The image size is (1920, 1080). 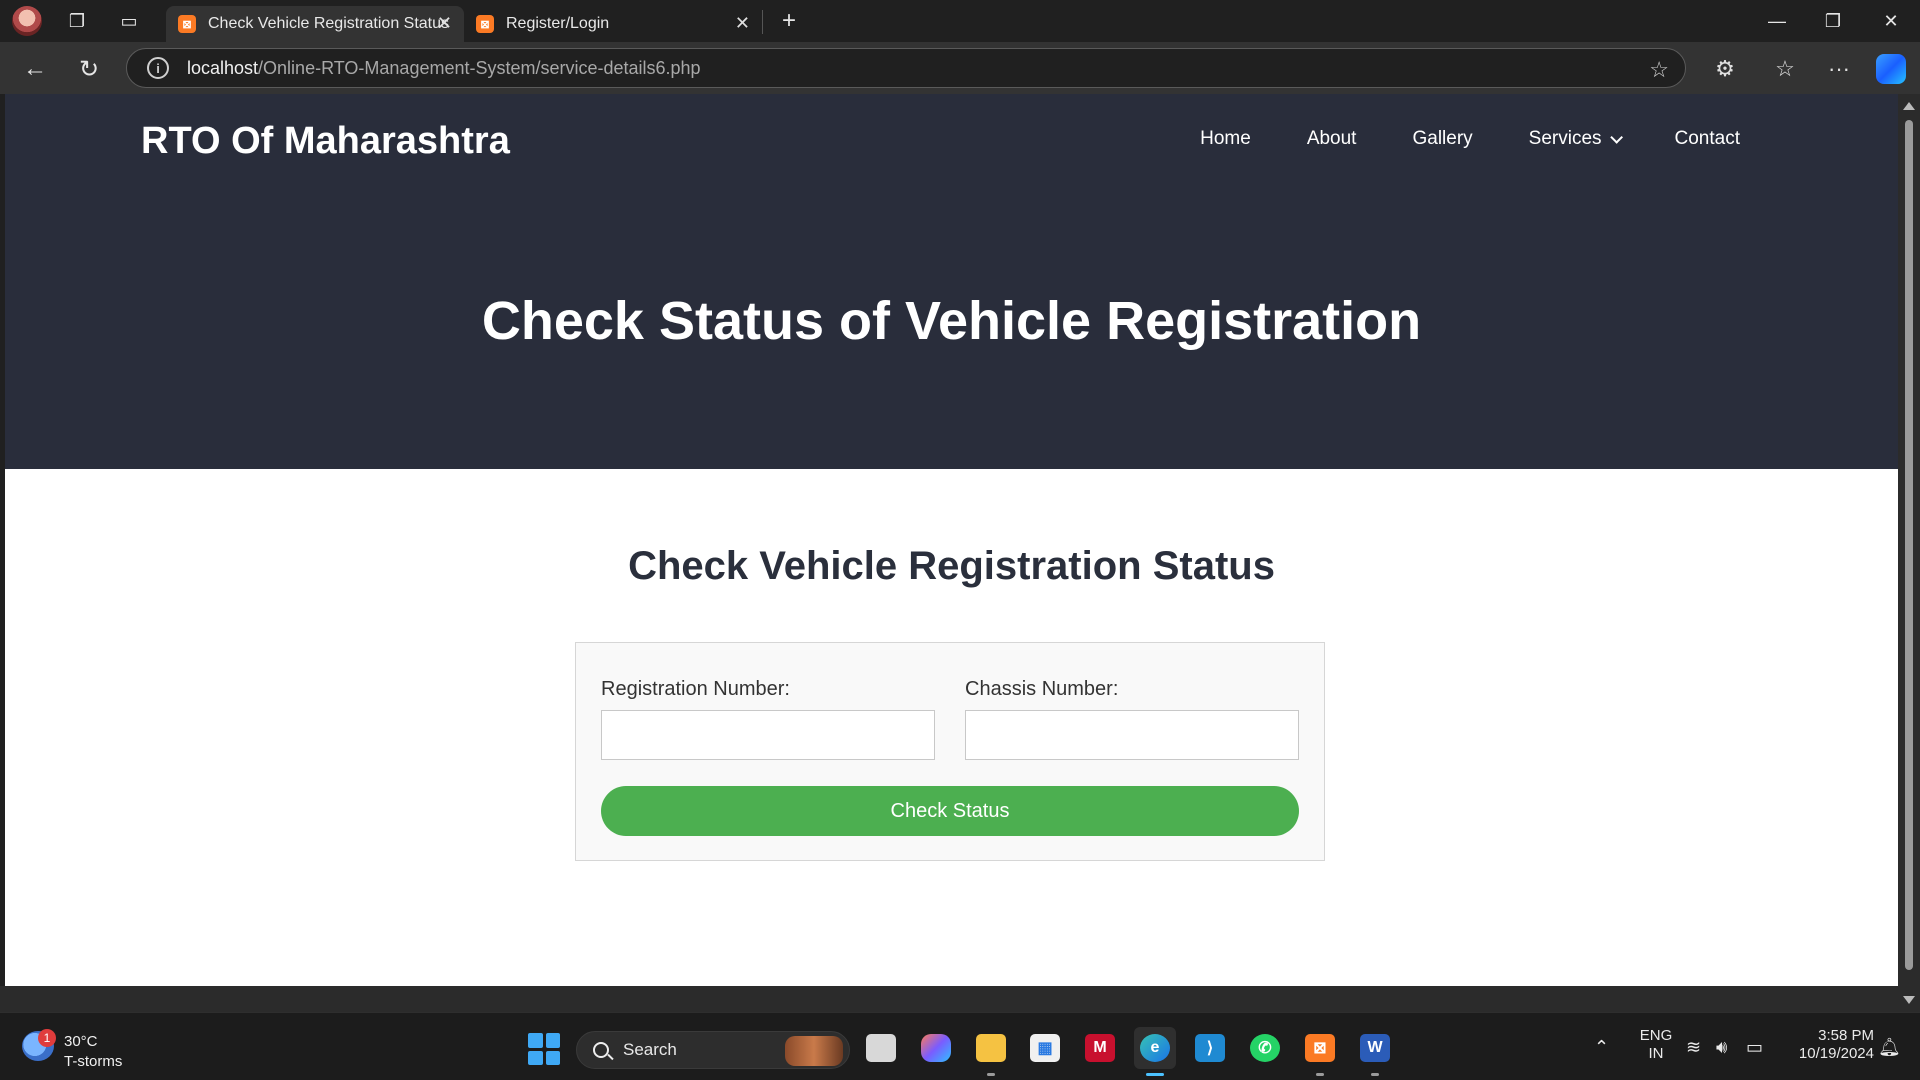 I want to click on nav-services: Services, so click(x=1575, y=139).